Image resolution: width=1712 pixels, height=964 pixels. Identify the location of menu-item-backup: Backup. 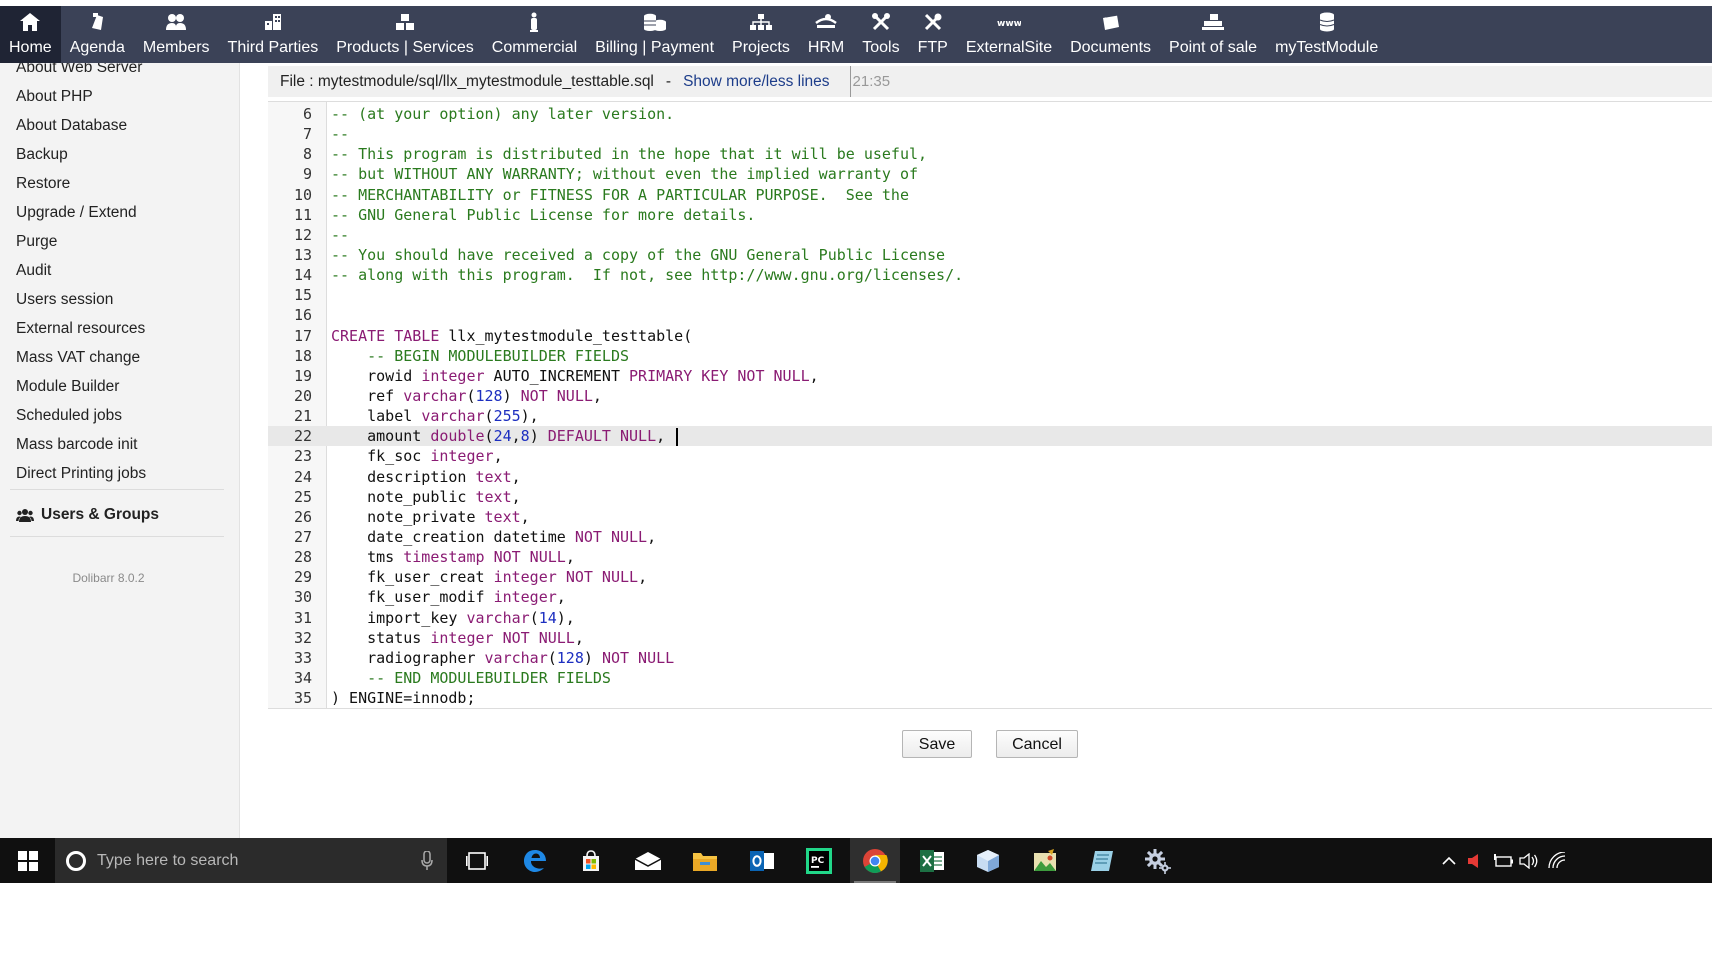
(119, 154).